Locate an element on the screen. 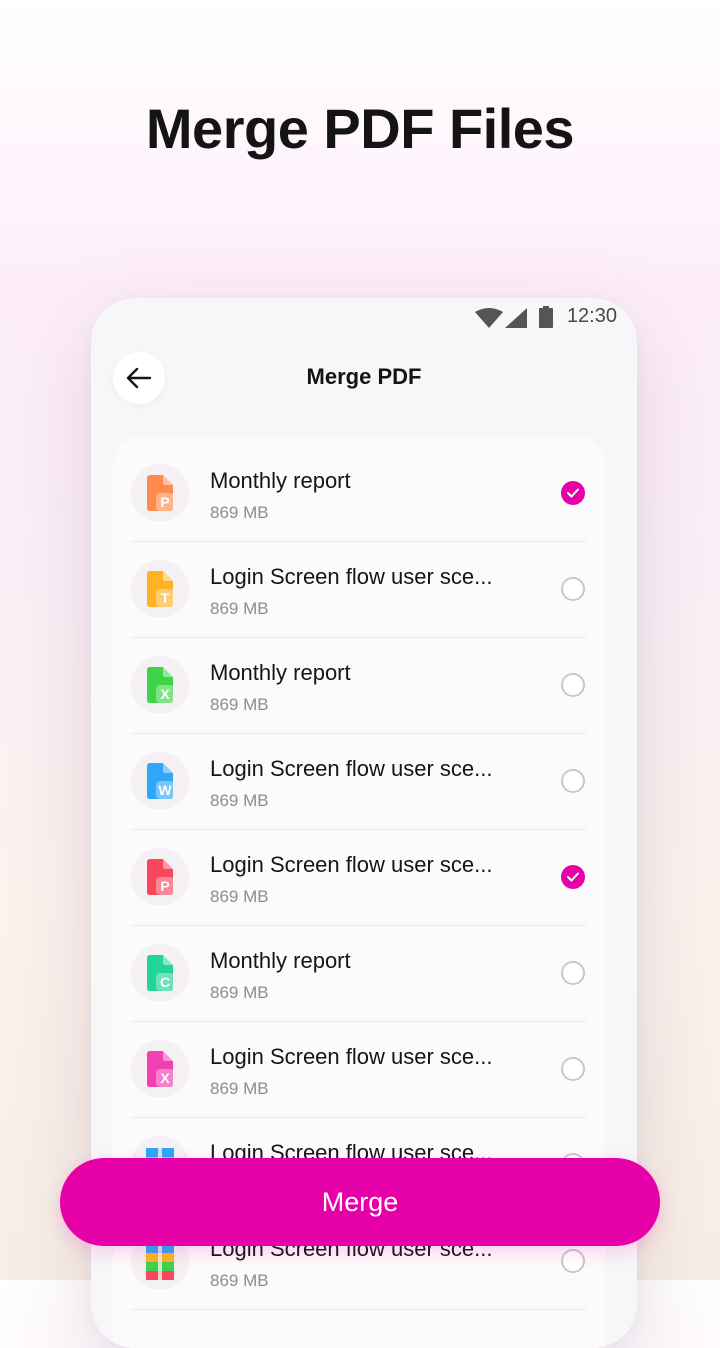  document-file-icon: T is located at coordinates (160, 589).